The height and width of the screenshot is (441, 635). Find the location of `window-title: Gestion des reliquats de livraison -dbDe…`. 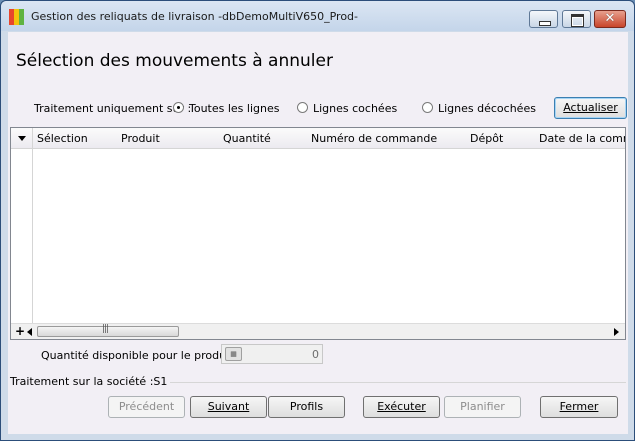

window-title: Gestion des reliquats de livraison -dbDe… is located at coordinates (195, 16).